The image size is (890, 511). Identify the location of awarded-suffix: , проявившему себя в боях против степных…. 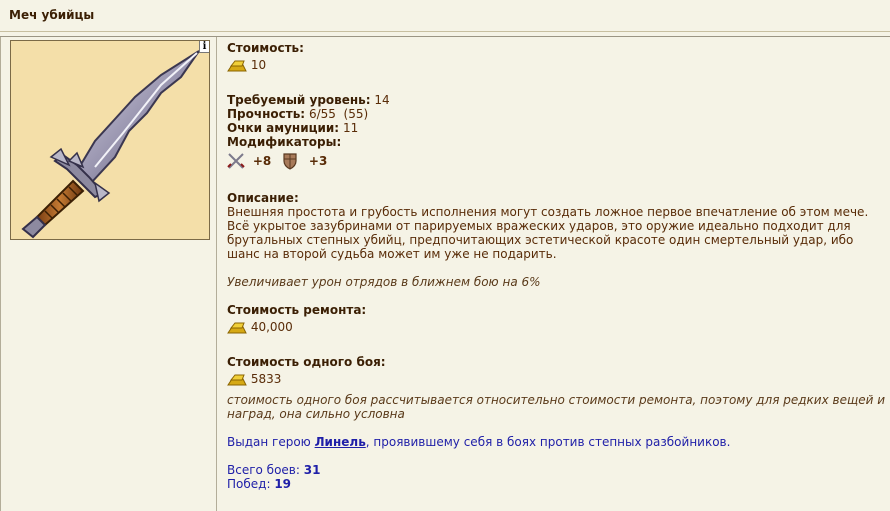
(548, 442).